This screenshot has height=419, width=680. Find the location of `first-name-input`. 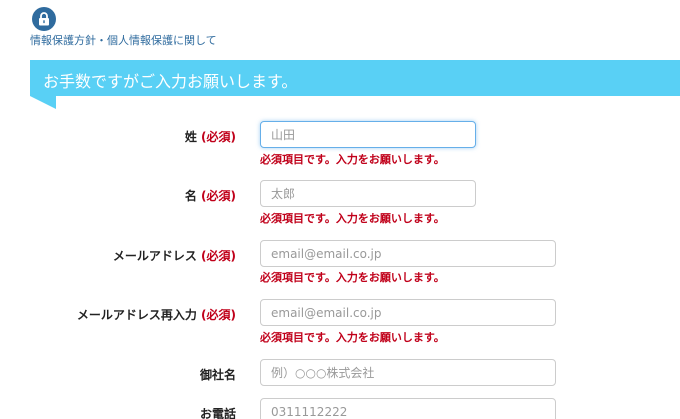

first-name-input is located at coordinates (368, 193).